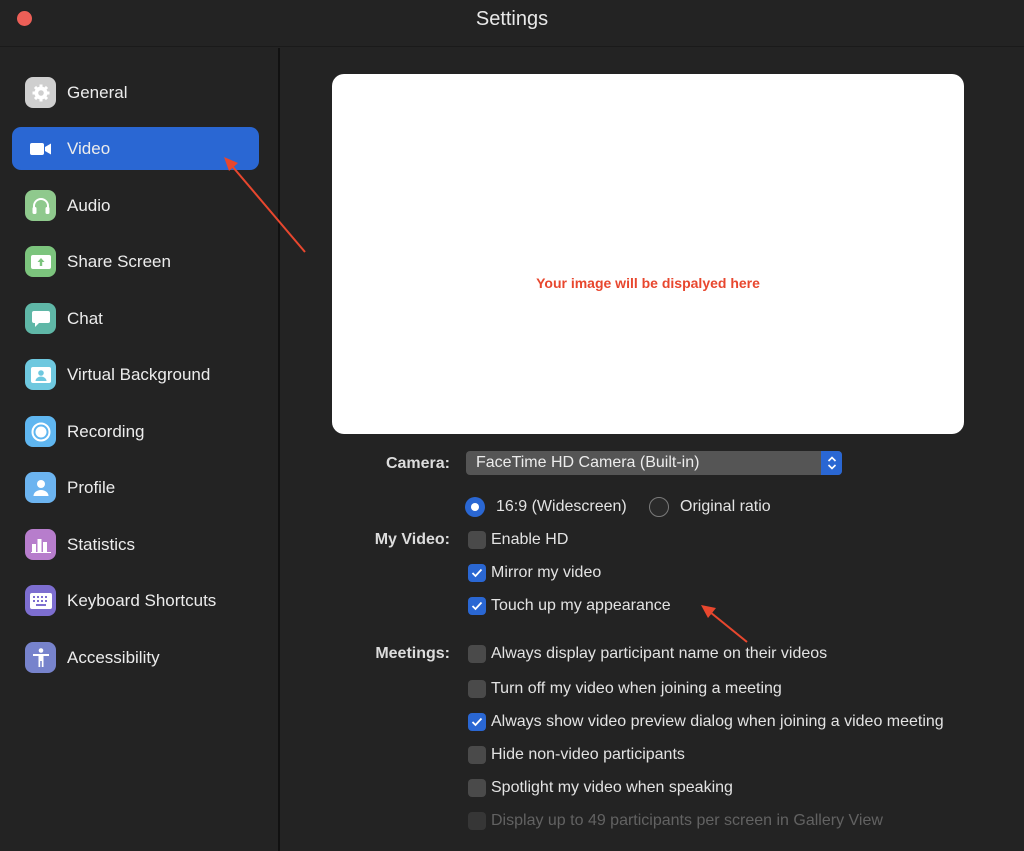  I want to click on touch-up-appearance-label: Touch up my appearance, so click(581, 605).